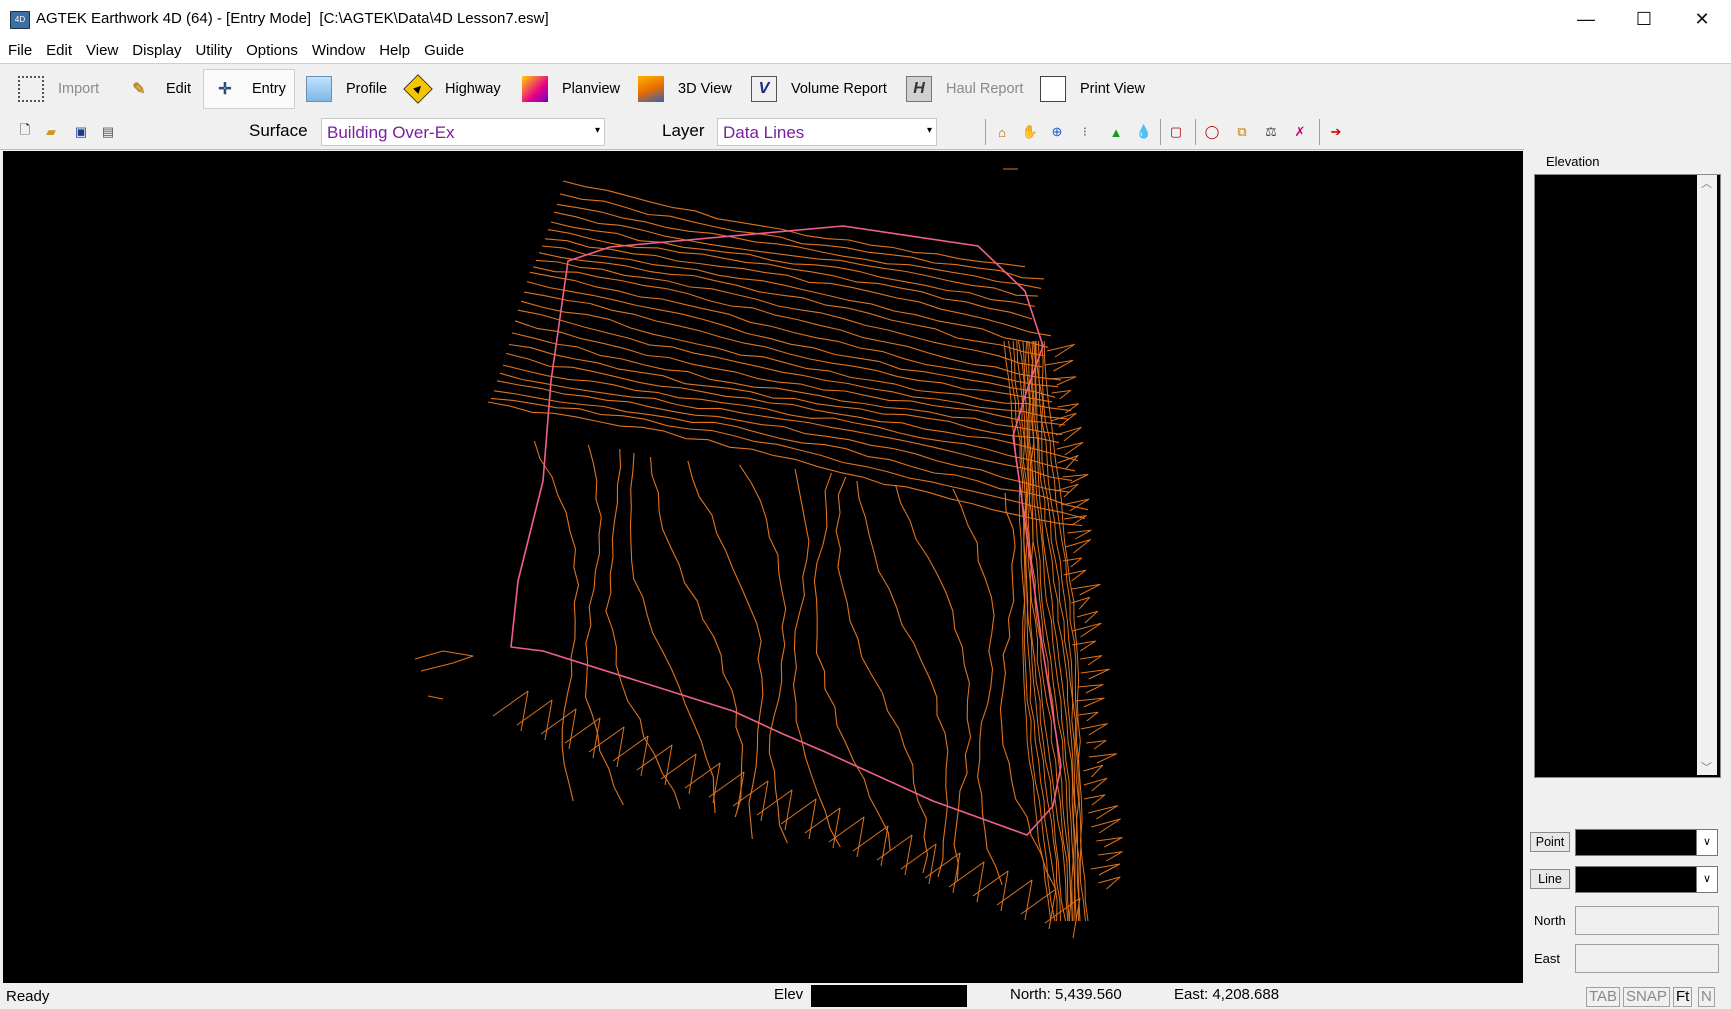 The image size is (1731, 1009). What do you see at coordinates (1647, 958) in the screenshot?
I see `east-field` at bounding box center [1647, 958].